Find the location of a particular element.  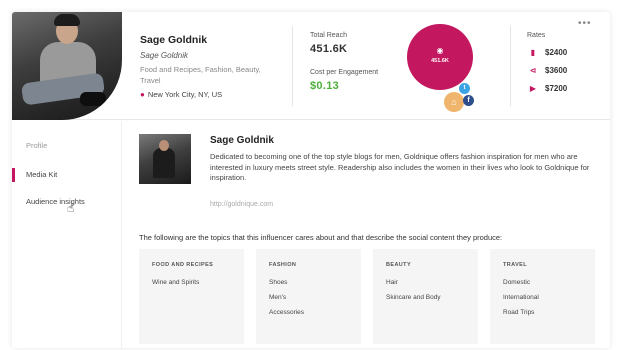

topic-item: Shoes is located at coordinates (278, 282).